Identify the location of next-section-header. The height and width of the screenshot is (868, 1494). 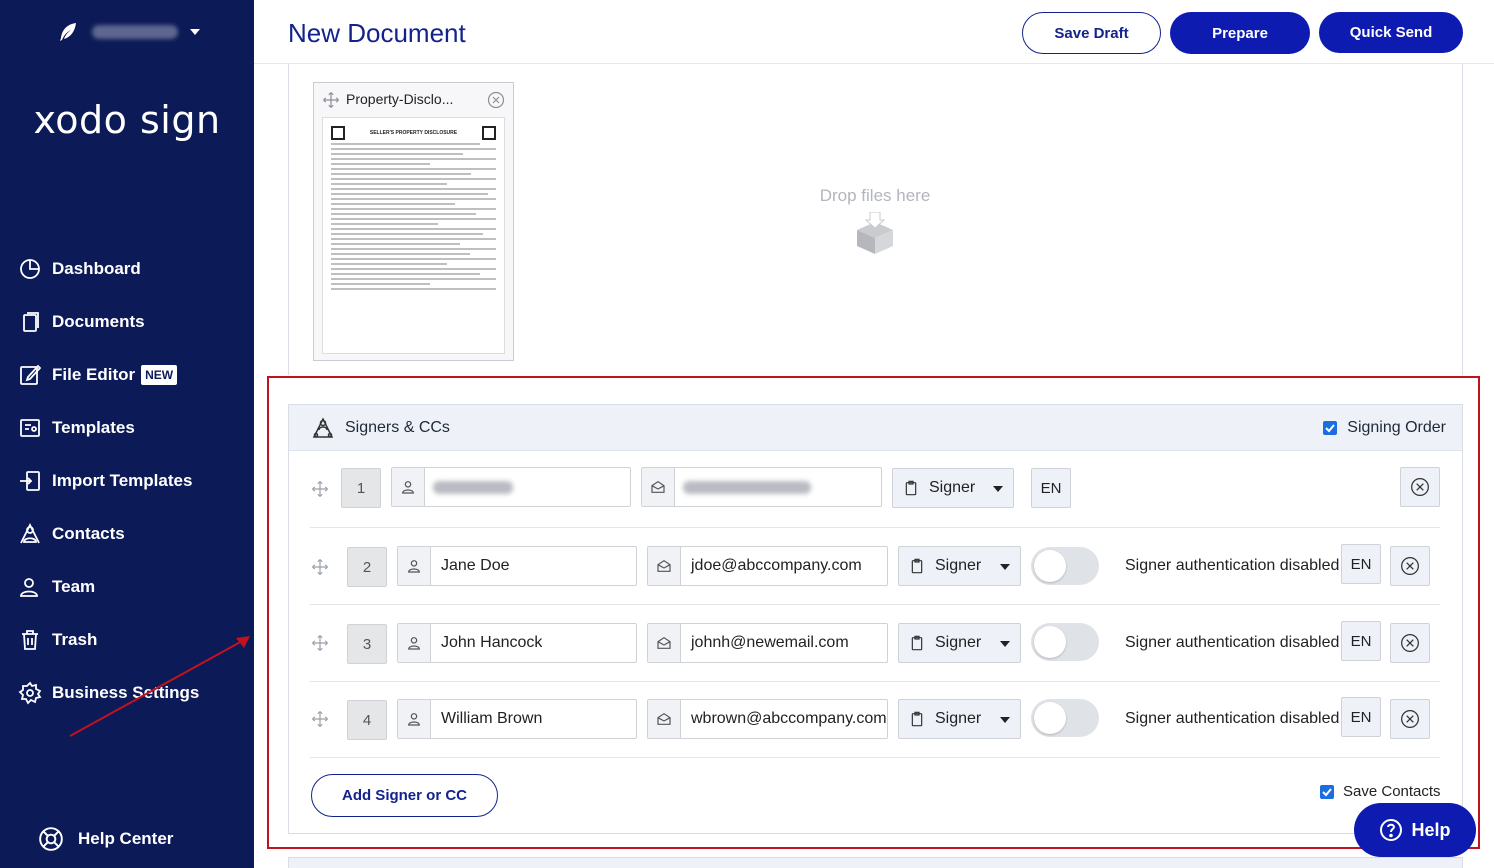
(875, 862).